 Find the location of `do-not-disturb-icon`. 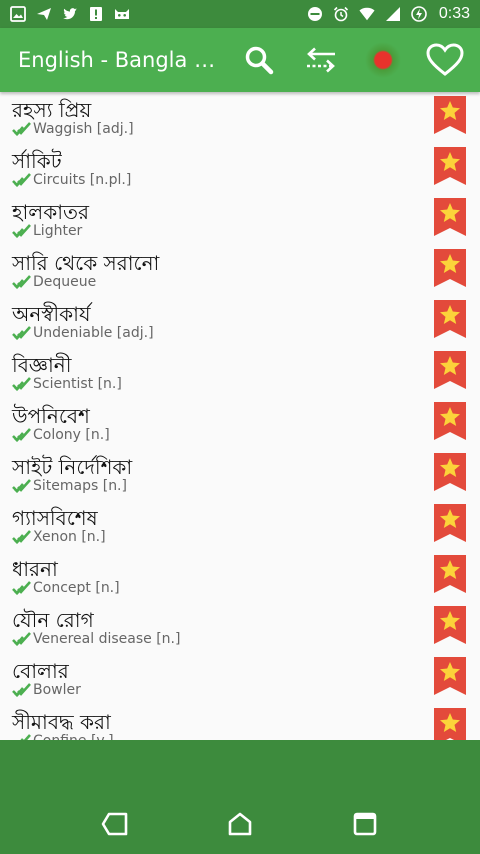

do-not-disturb-icon is located at coordinates (315, 14).